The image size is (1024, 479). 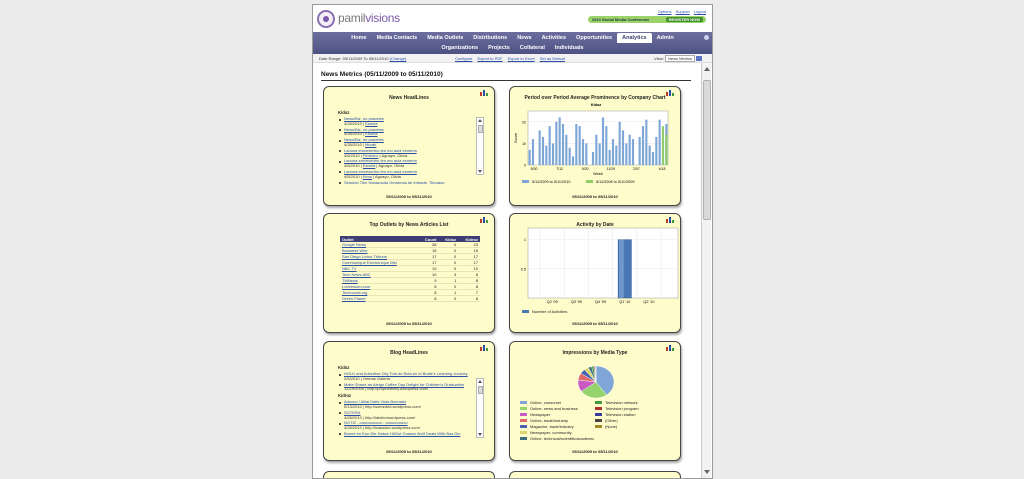 I want to click on panel-title: News HeadLines, so click(x=409, y=98).